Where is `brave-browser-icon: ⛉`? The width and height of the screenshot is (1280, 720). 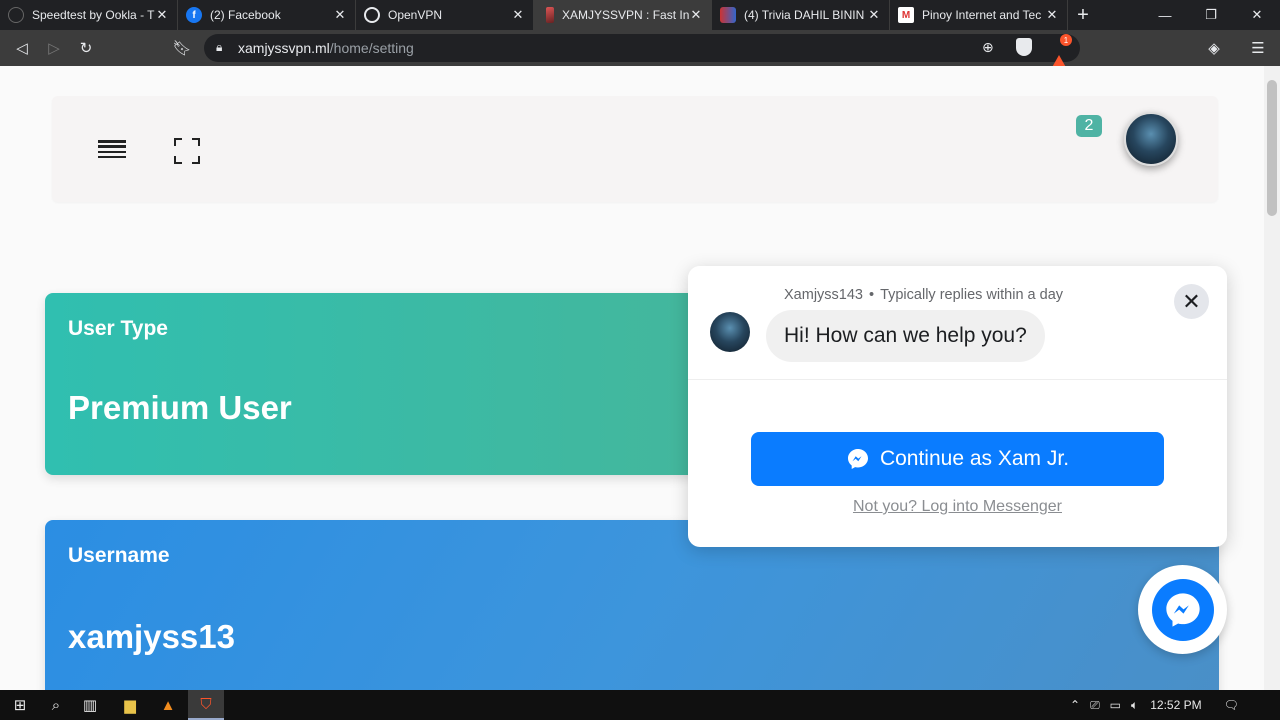 brave-browser-icon: ⛉ is located at coordinates (206, 705).